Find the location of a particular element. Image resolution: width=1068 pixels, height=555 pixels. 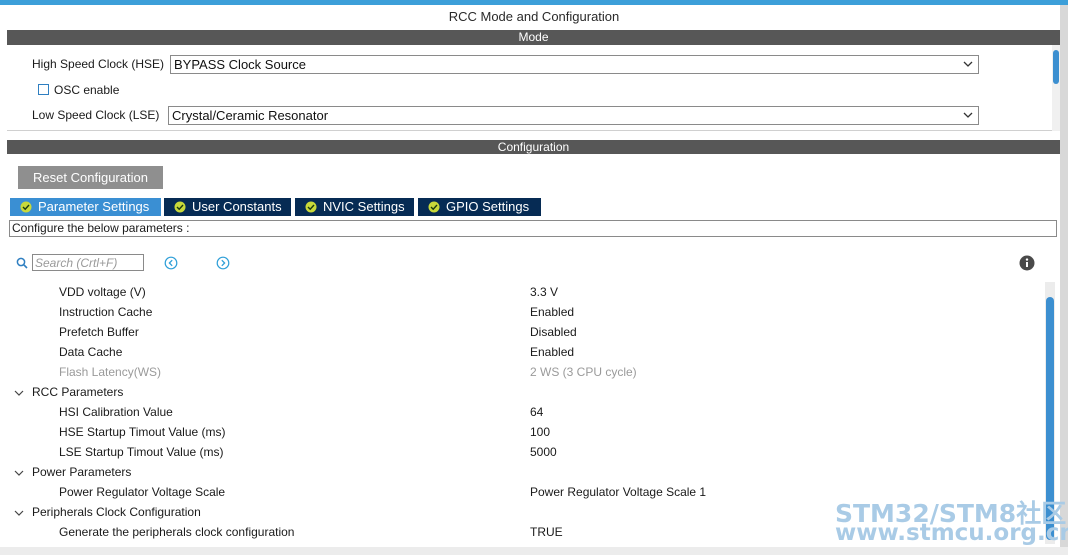

mode-scrollbar is located at coordinates (1056, 88).